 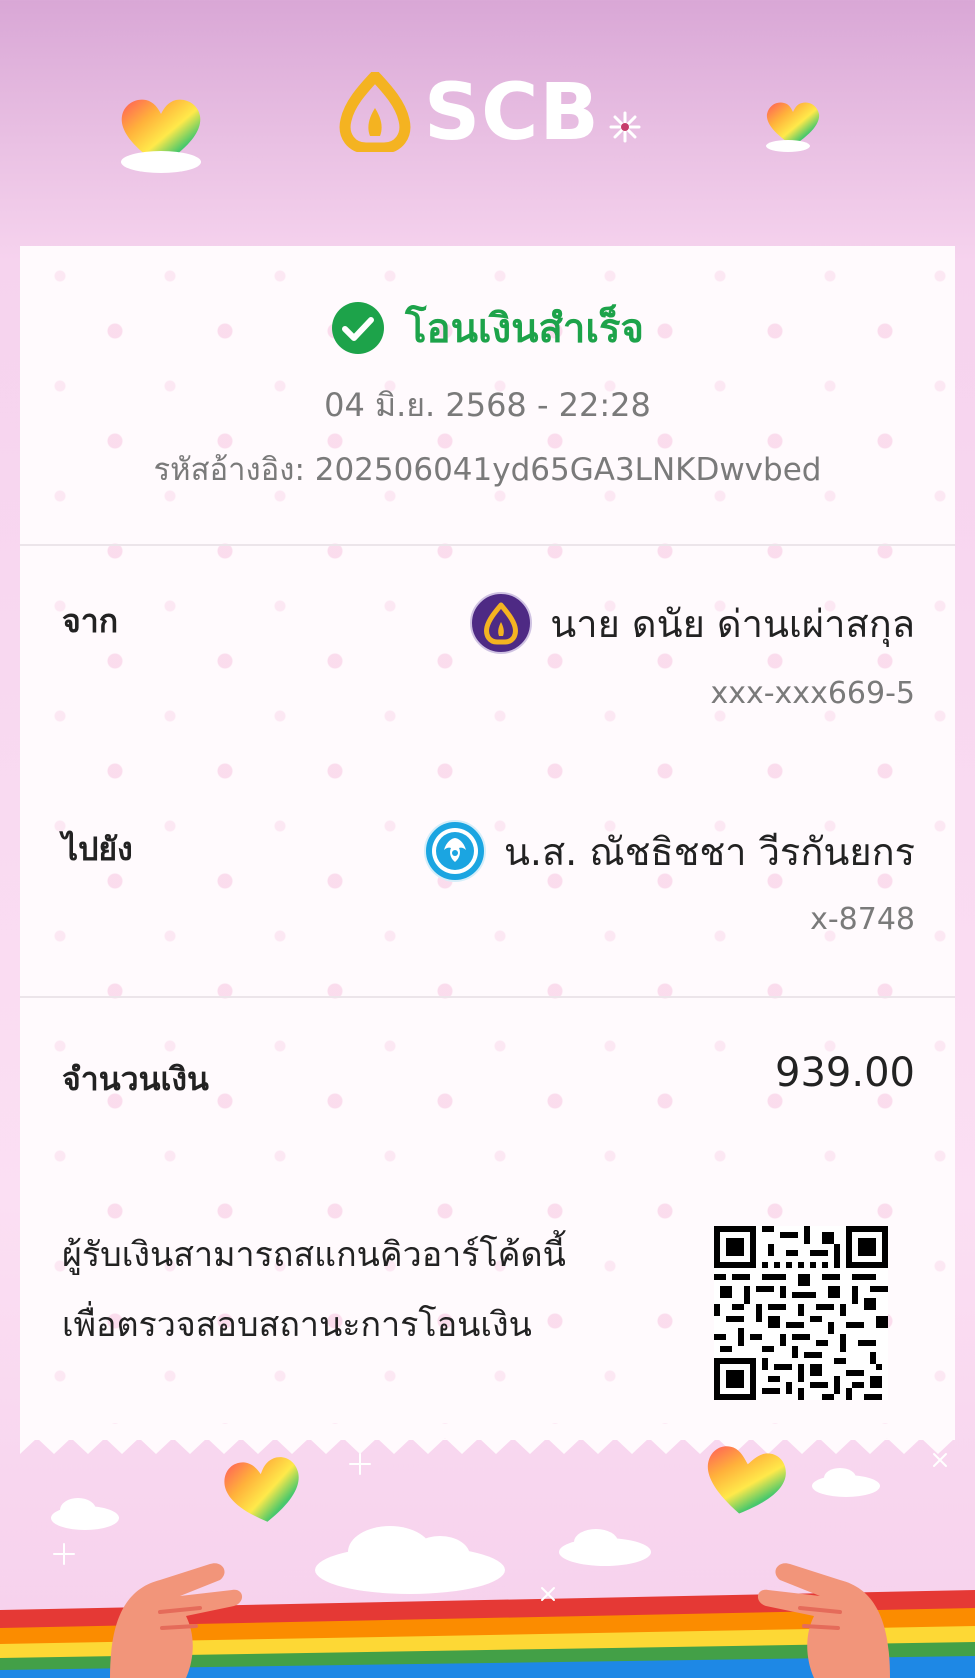 What do you see at coordinates (90, 621) in the screenshot?
I see `from-label: จาก` at bounding box center [90, 621].